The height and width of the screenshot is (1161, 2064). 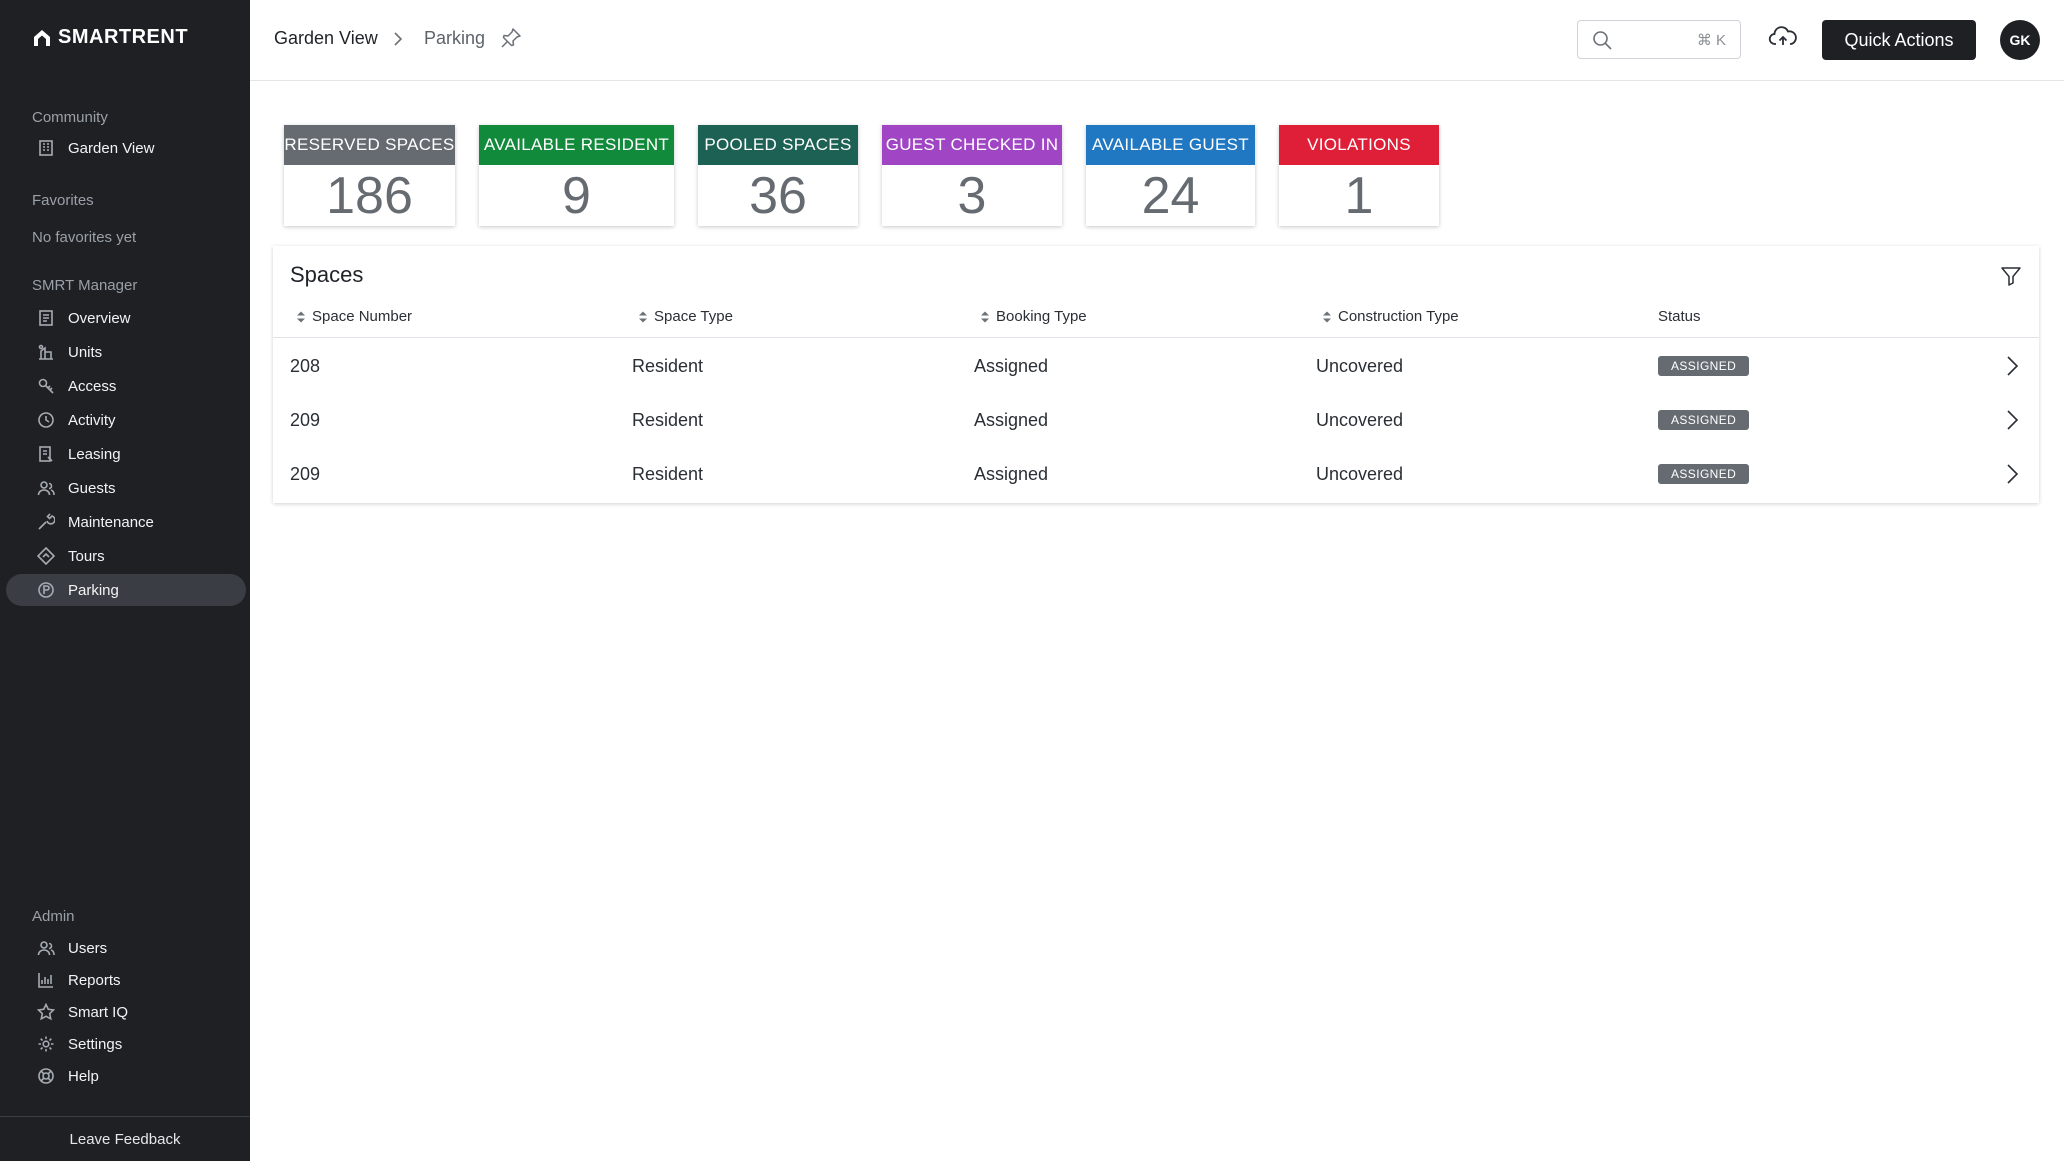 What do you see at coordinates (46, 556) in the screenshot?
I see `tours-icon` at bounding box center [46, 556].